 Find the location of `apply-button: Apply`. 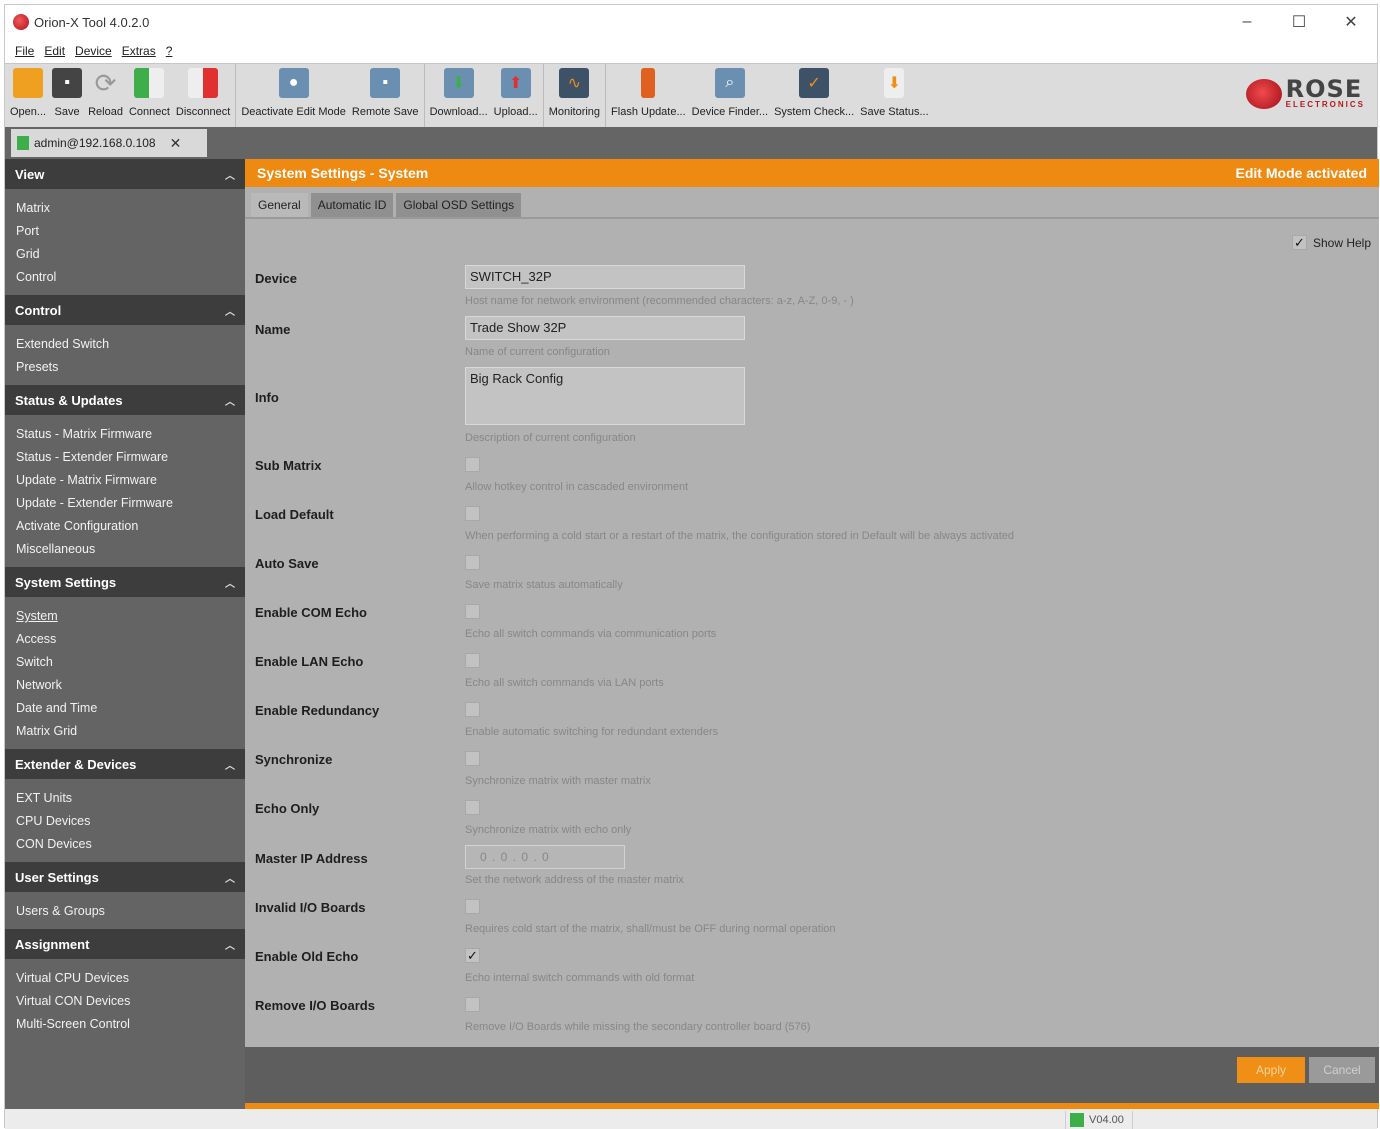

apply-button: Apply is located at coordinates (1271, 1070).